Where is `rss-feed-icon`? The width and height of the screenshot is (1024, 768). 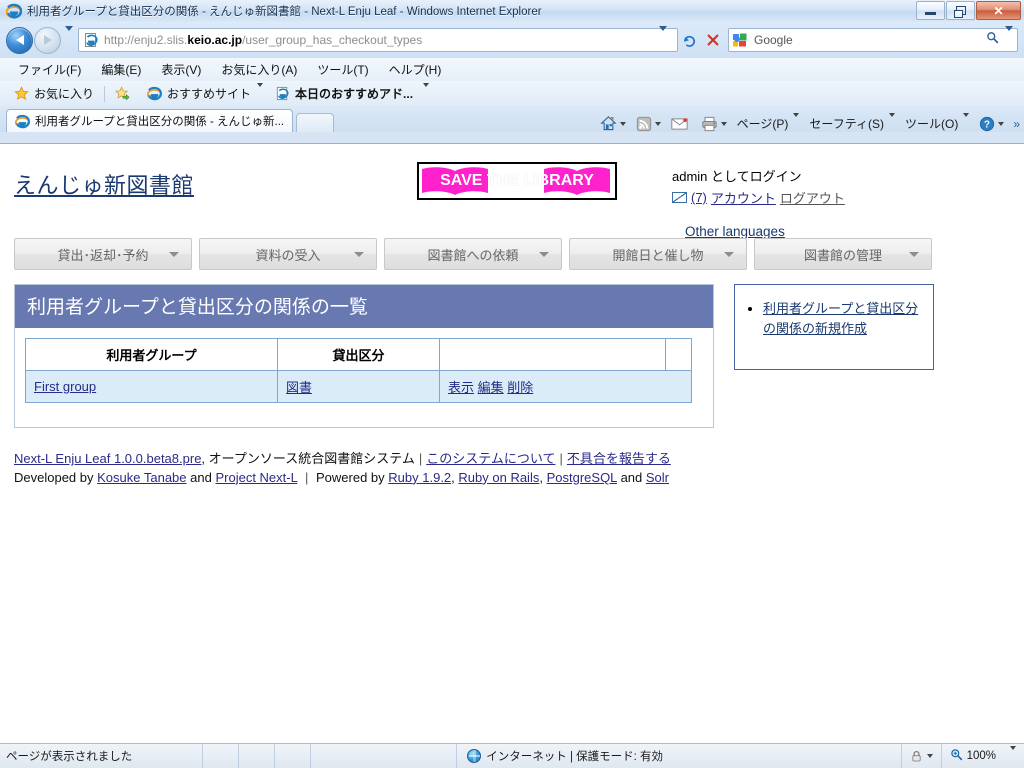 rss-feed-icon is located at coordinates (643, 123).